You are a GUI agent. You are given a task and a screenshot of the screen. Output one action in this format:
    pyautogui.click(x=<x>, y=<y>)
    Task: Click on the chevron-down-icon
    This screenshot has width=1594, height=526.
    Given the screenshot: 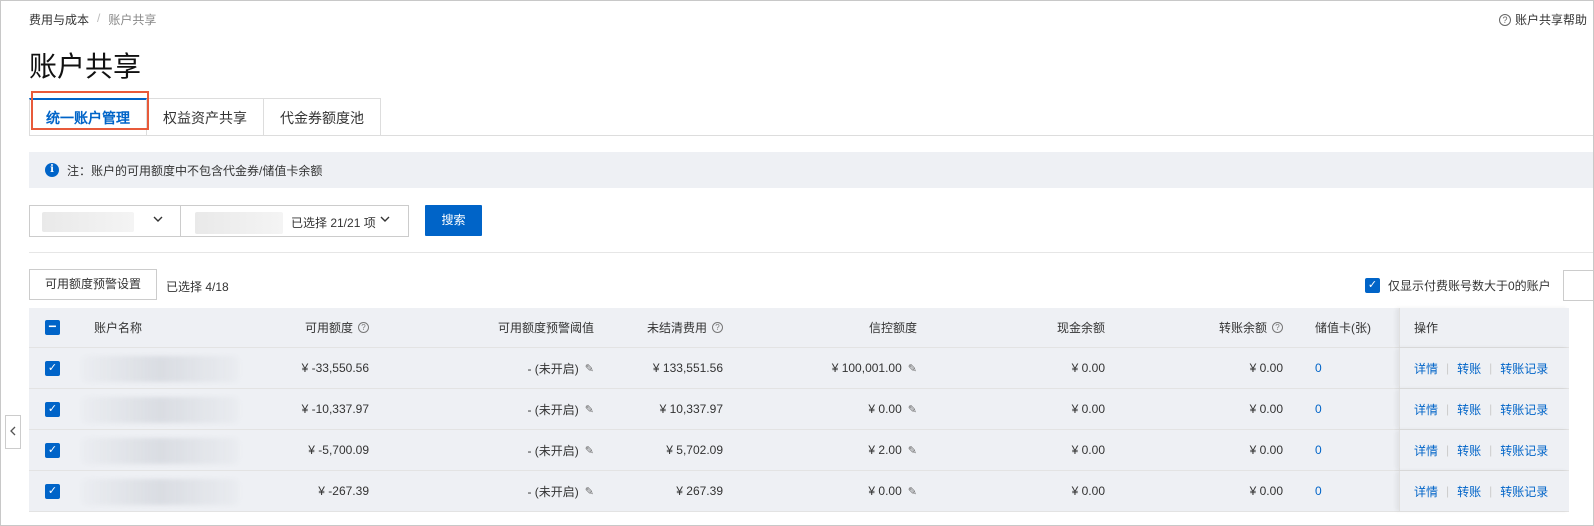 What is the action you would take?
    pyautogui.click(x=385, y=220)
    